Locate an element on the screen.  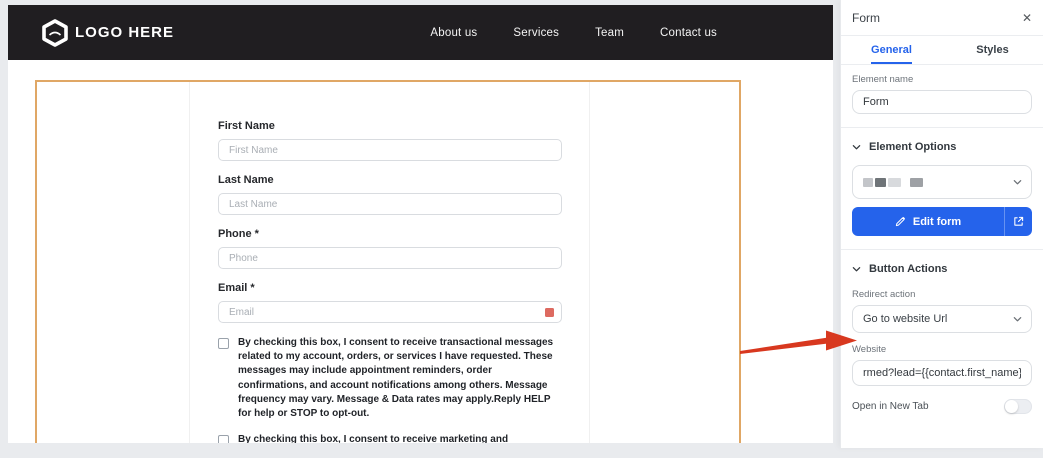
required-marker-icon is located at coordinates (549, 312).